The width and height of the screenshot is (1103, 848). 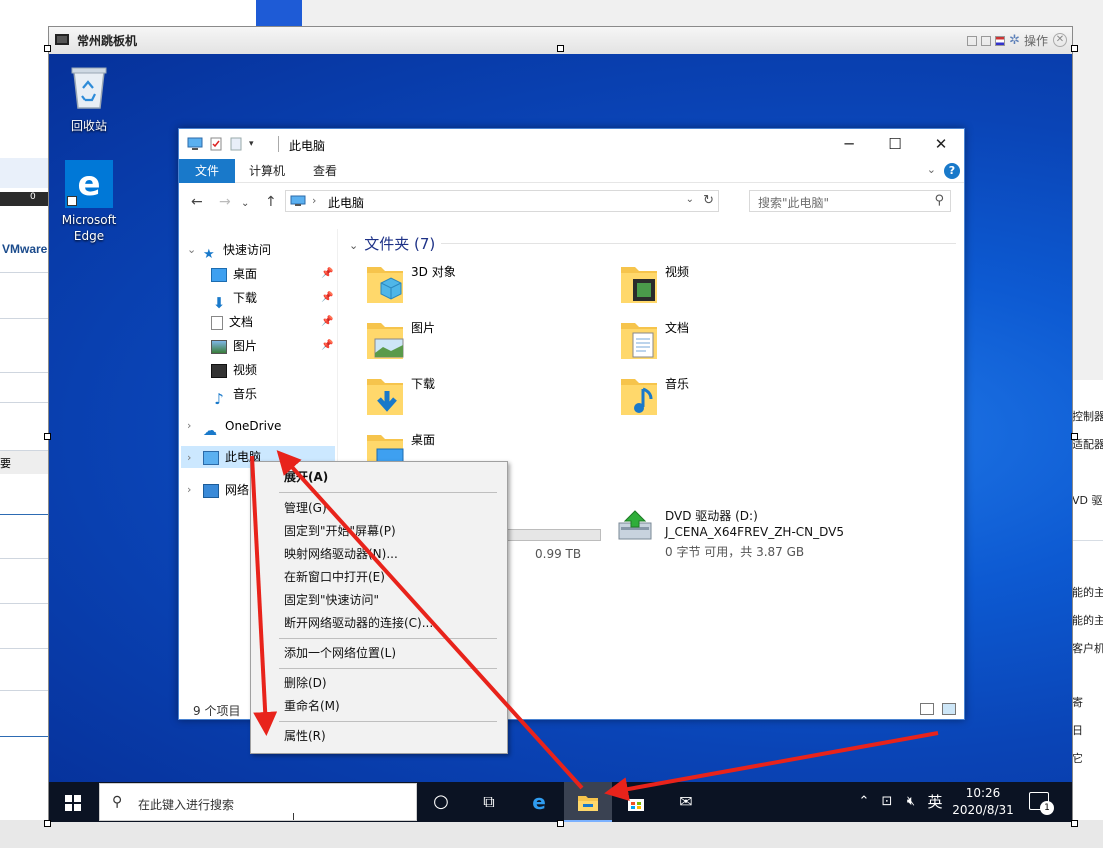 What do you see at coordinates (271, 202) in the screenshot?
I see `up-arrow-icon: ↑` at bounding box center [271, 202].